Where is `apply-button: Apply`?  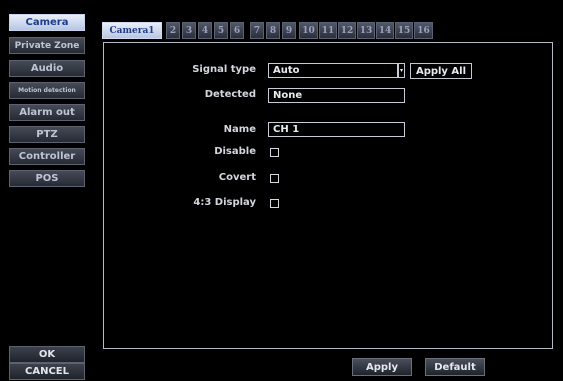
apply-button: Apply is located at coordinates (382, 367).